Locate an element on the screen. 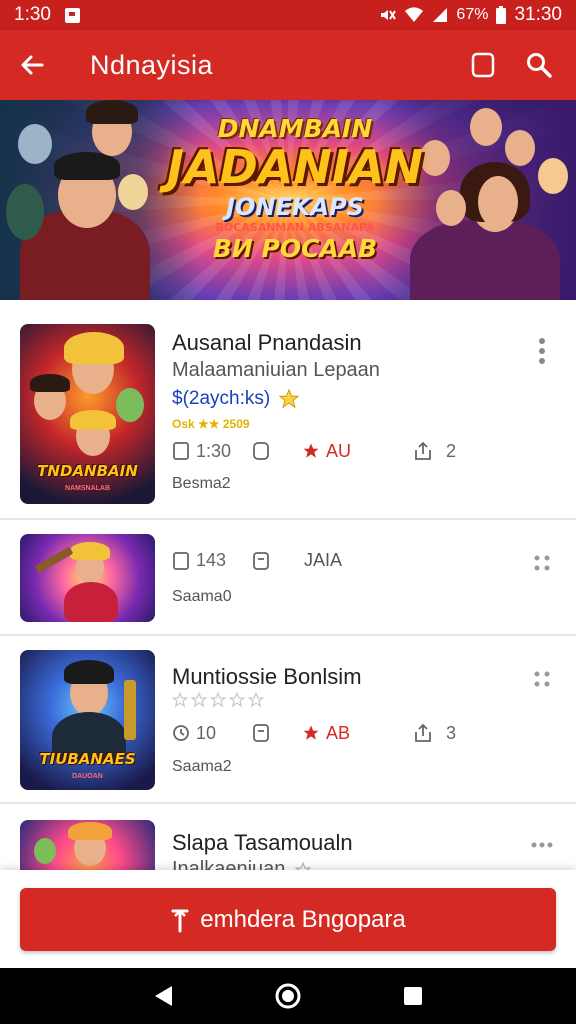 The height and width of the screenshot is (1024, 576). status-time-right: 31:30 is located at coordinates (538, 14).